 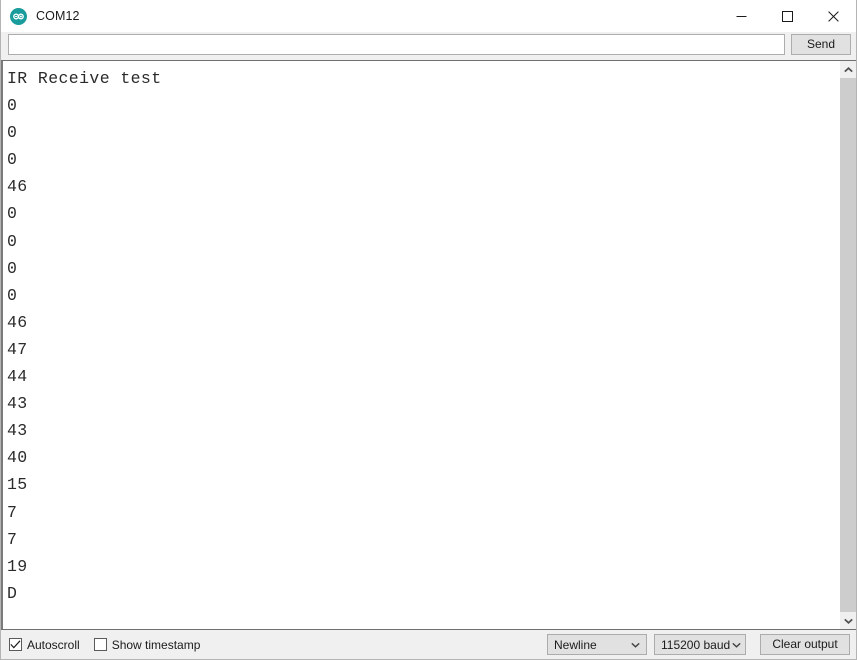 What do you see at coordinates (848, 69) in the screenshot?
I see `chevron-up-icon` at bounding box center [848, 69].